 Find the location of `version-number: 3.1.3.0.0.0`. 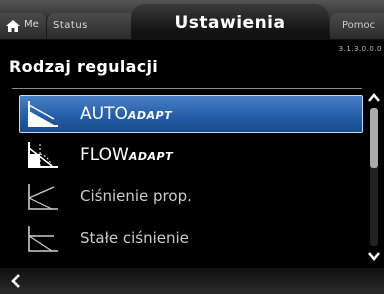

version-number: 3.1.3.0.0.0 is located at coordinates (360, 49).